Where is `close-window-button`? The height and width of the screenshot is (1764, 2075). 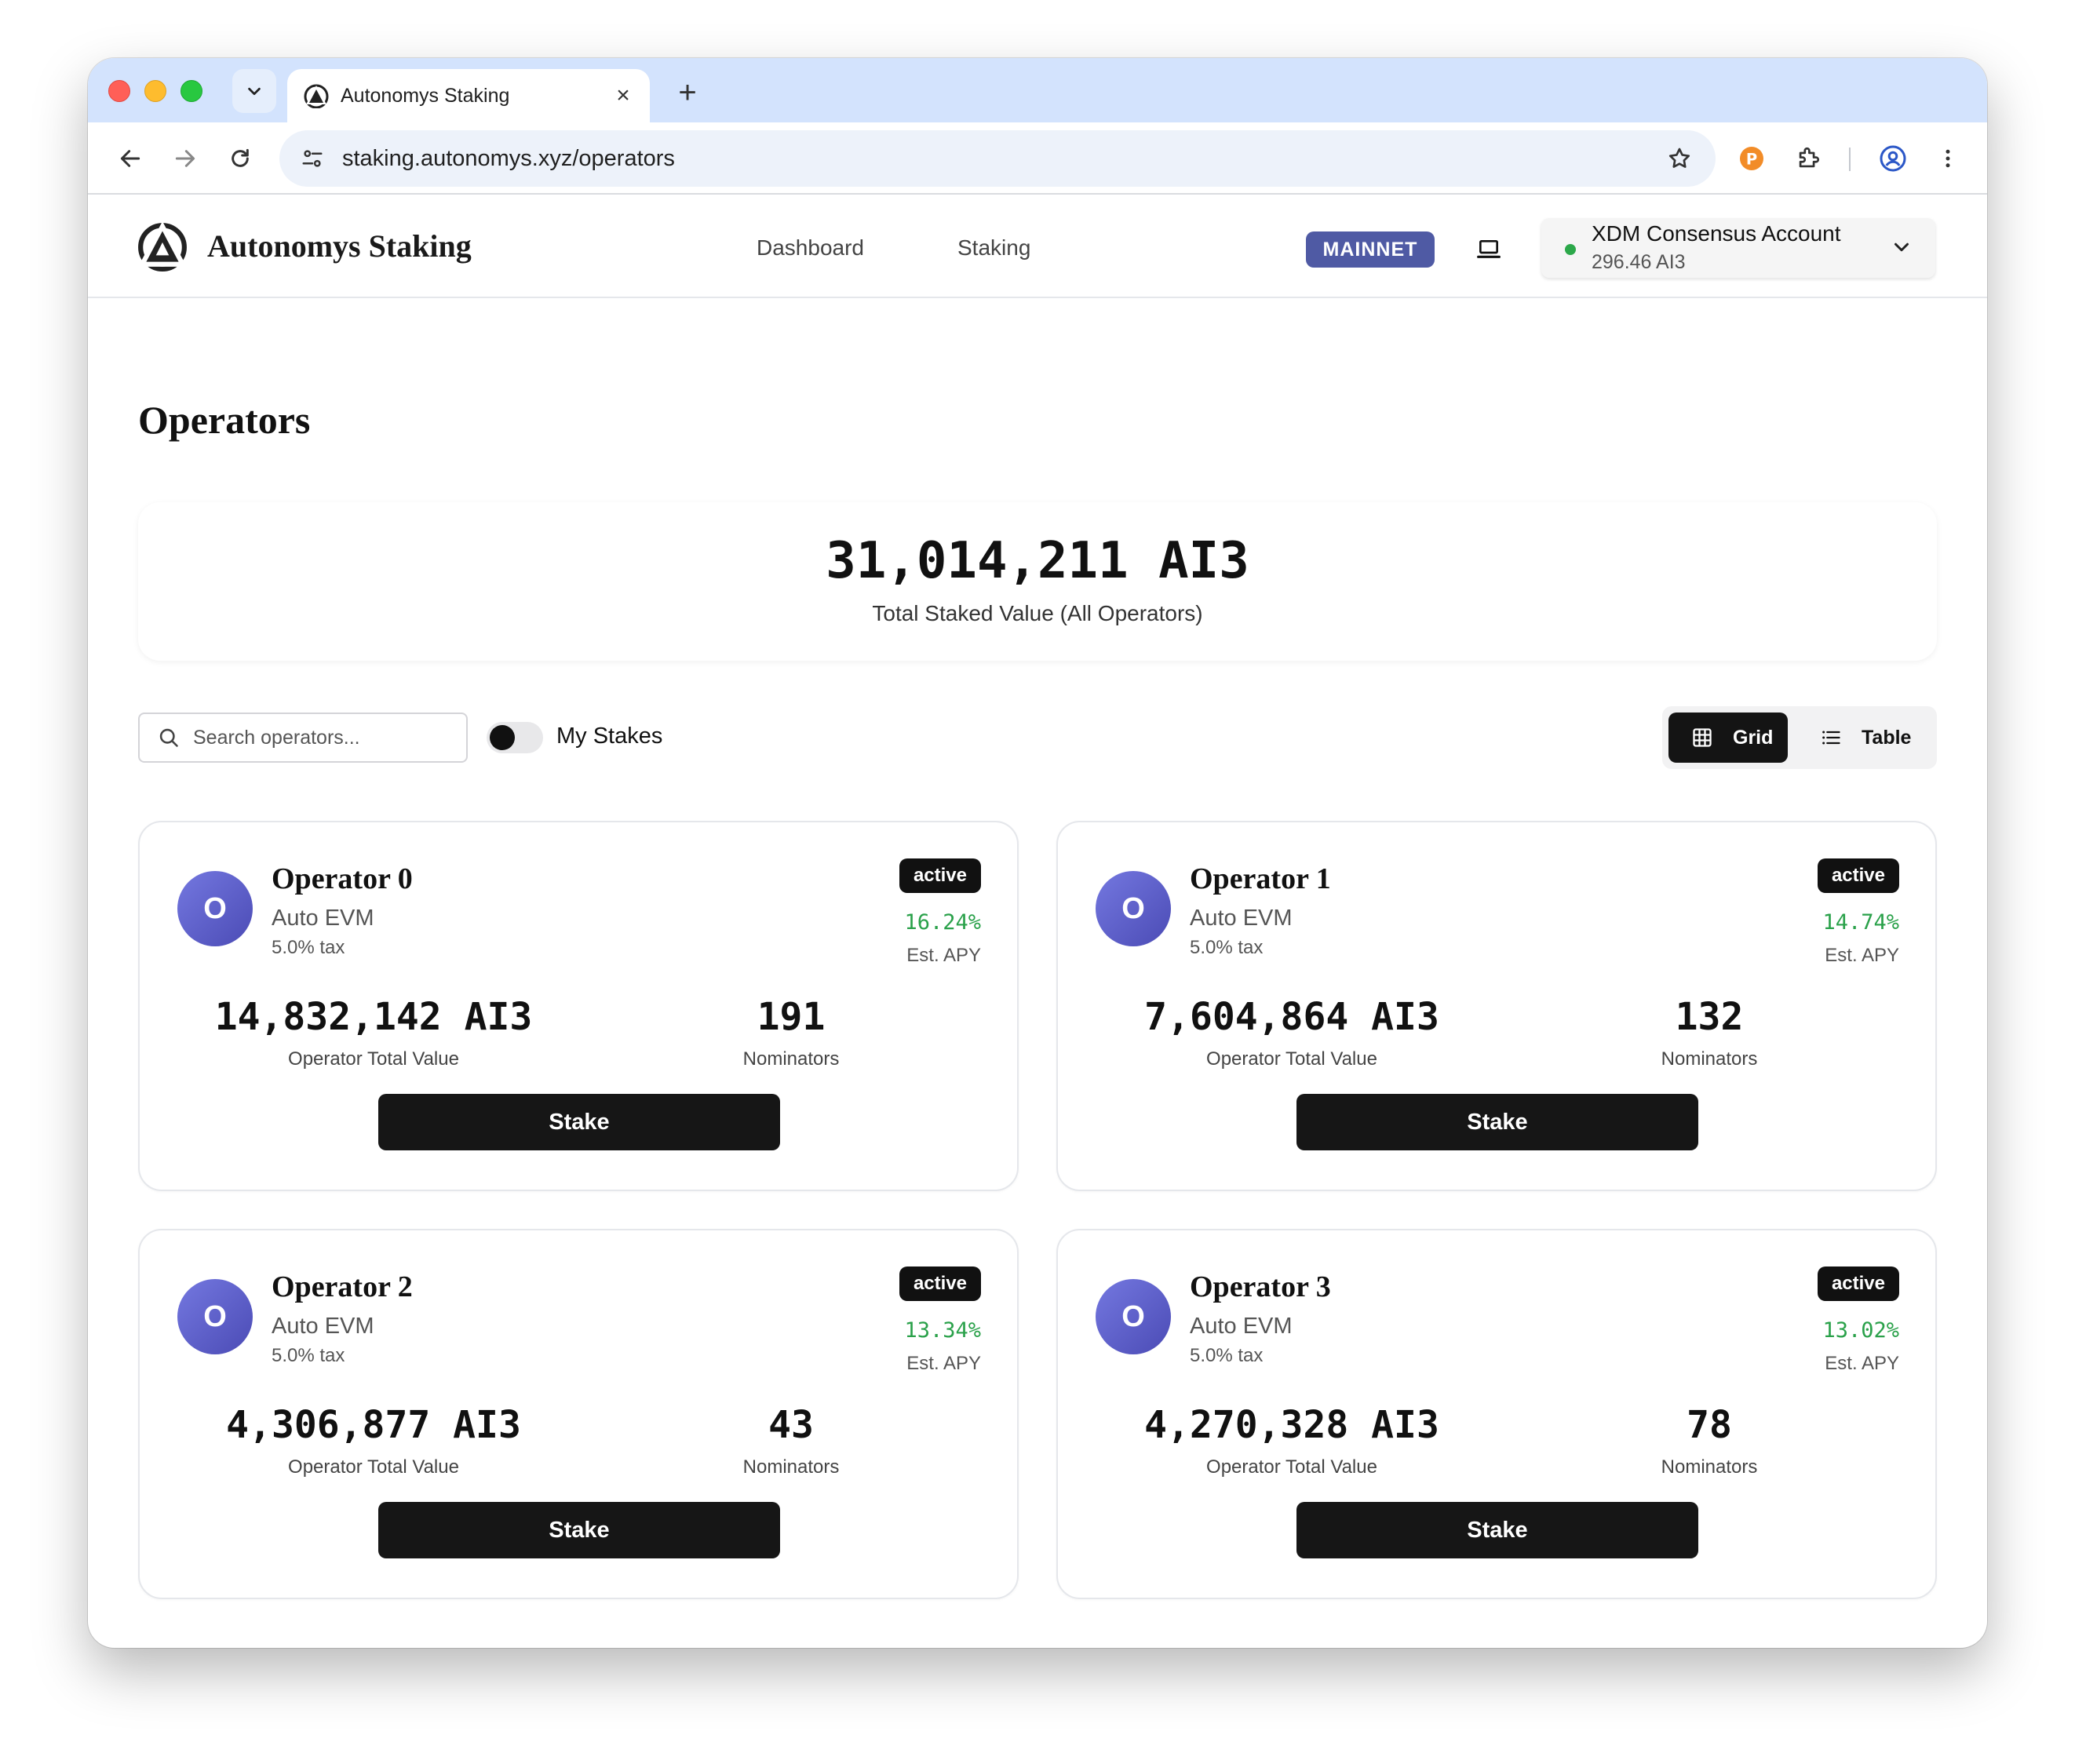 close-window-button is located at coordinates (119, 91).